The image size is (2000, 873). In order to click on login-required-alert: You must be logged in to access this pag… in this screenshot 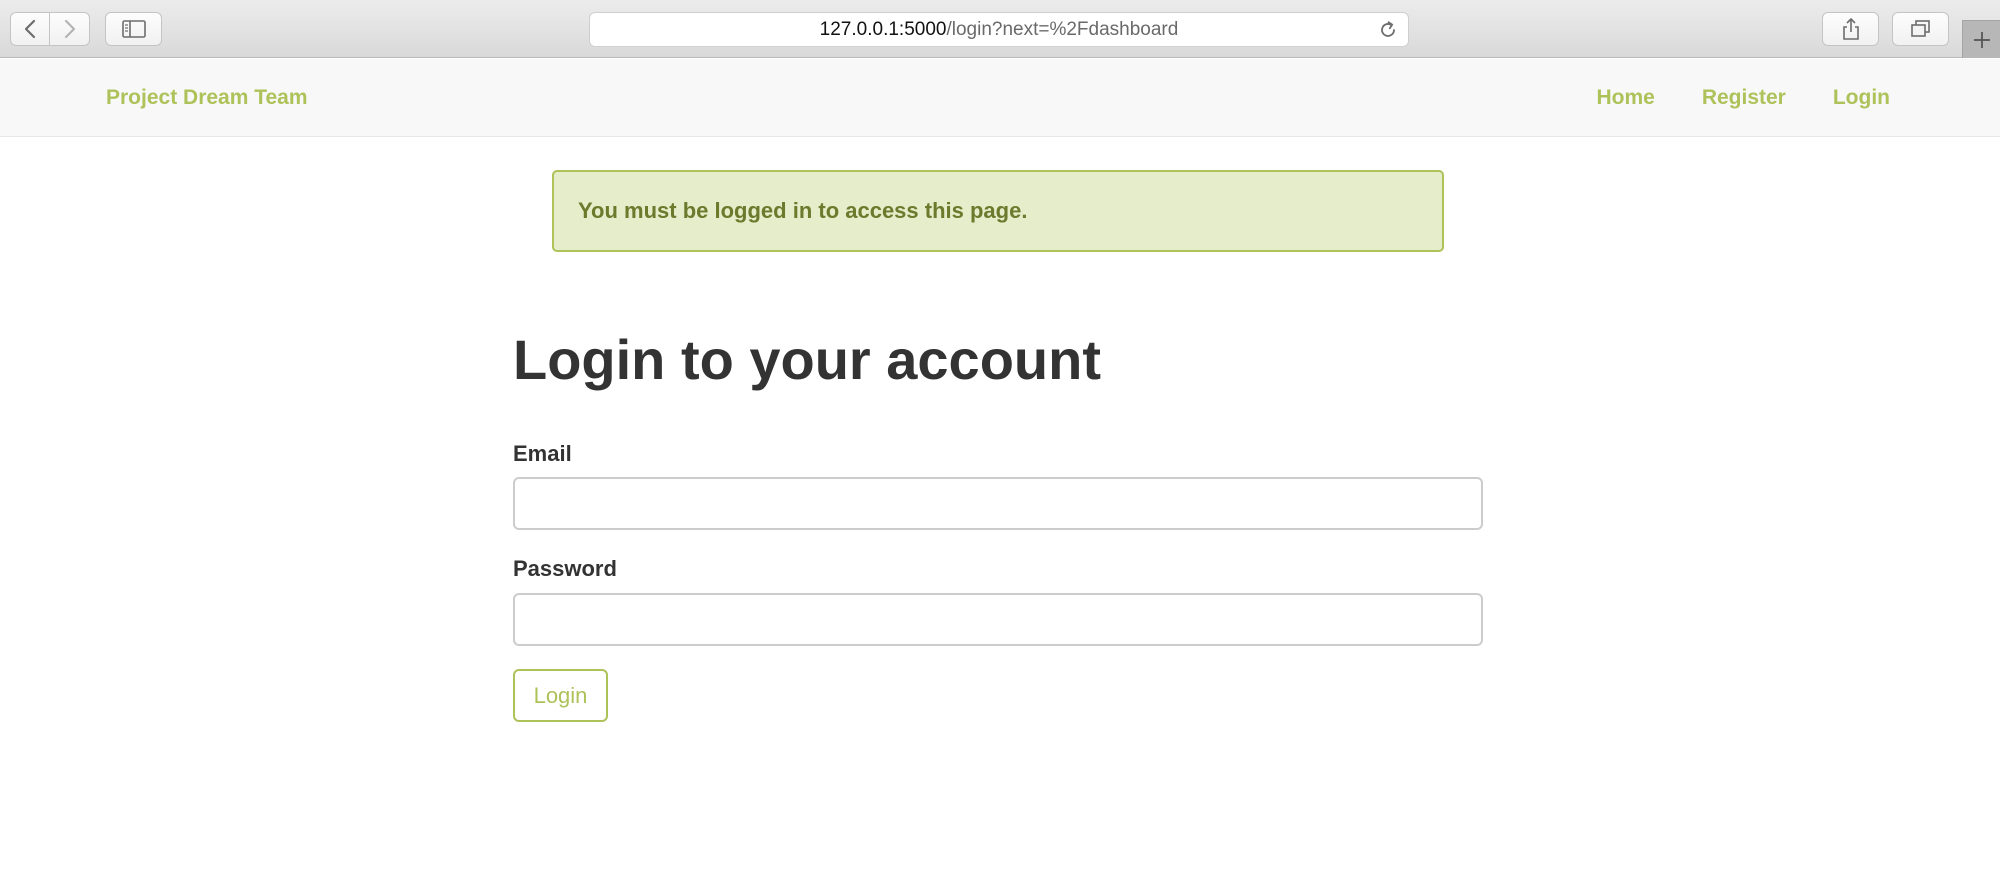, I will do `click(998, 211)`.